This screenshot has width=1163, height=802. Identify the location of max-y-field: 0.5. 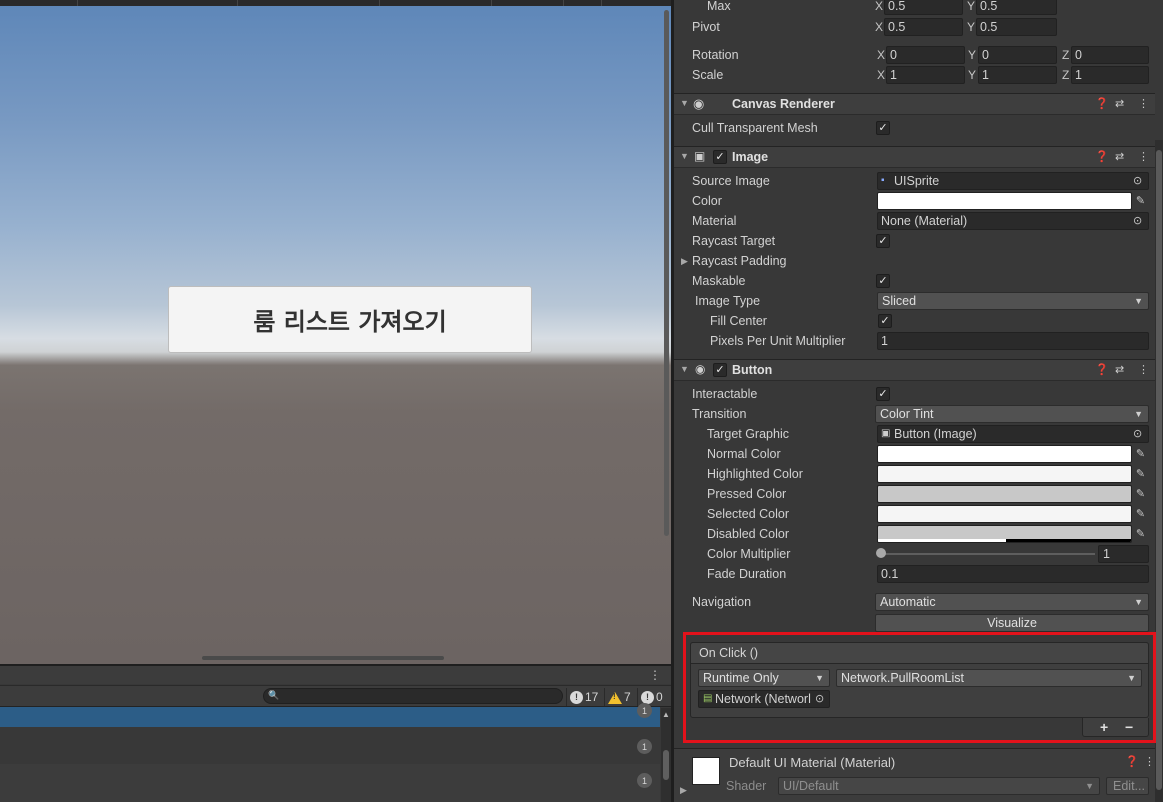
(1016, 7).